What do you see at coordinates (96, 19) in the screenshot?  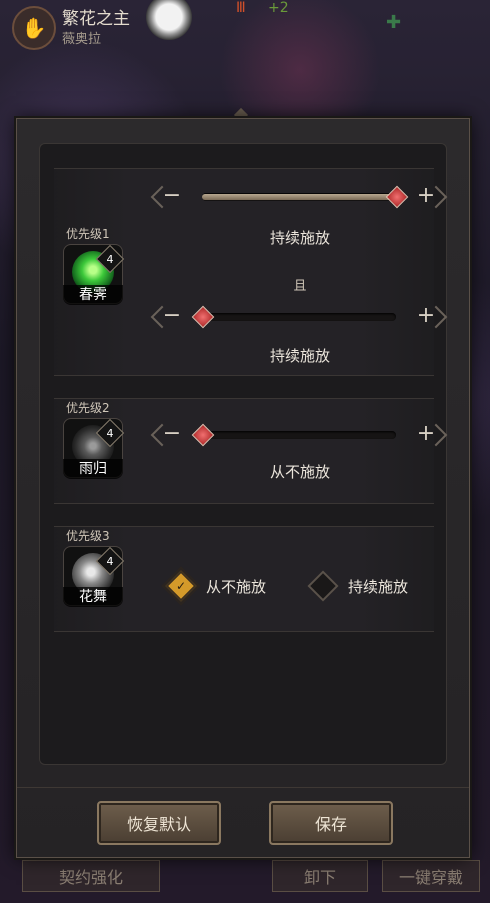 I see `character-title: 繁花之主` at bounding box center [96, 19].